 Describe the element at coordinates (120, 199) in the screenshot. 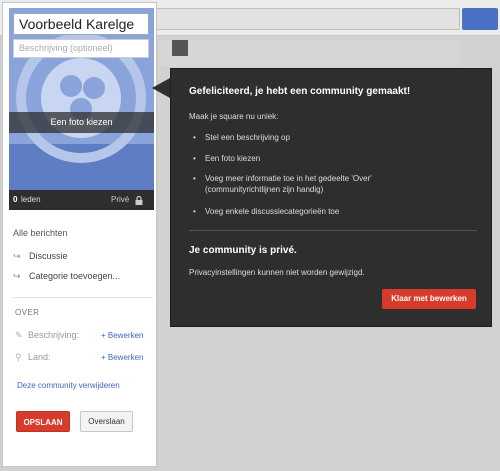

I see `privacy-label: Privé` at that location.